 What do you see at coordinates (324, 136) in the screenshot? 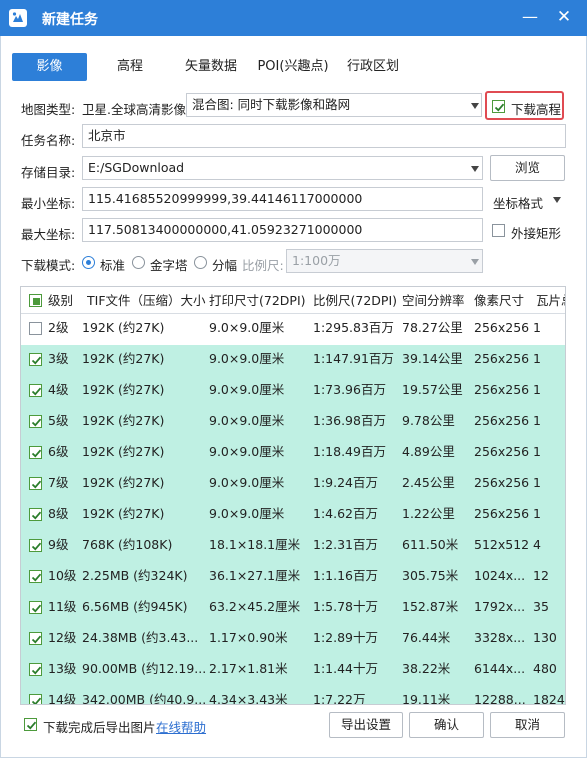
I see `task-name-input: 北京市` at bounding box center [324, 136].